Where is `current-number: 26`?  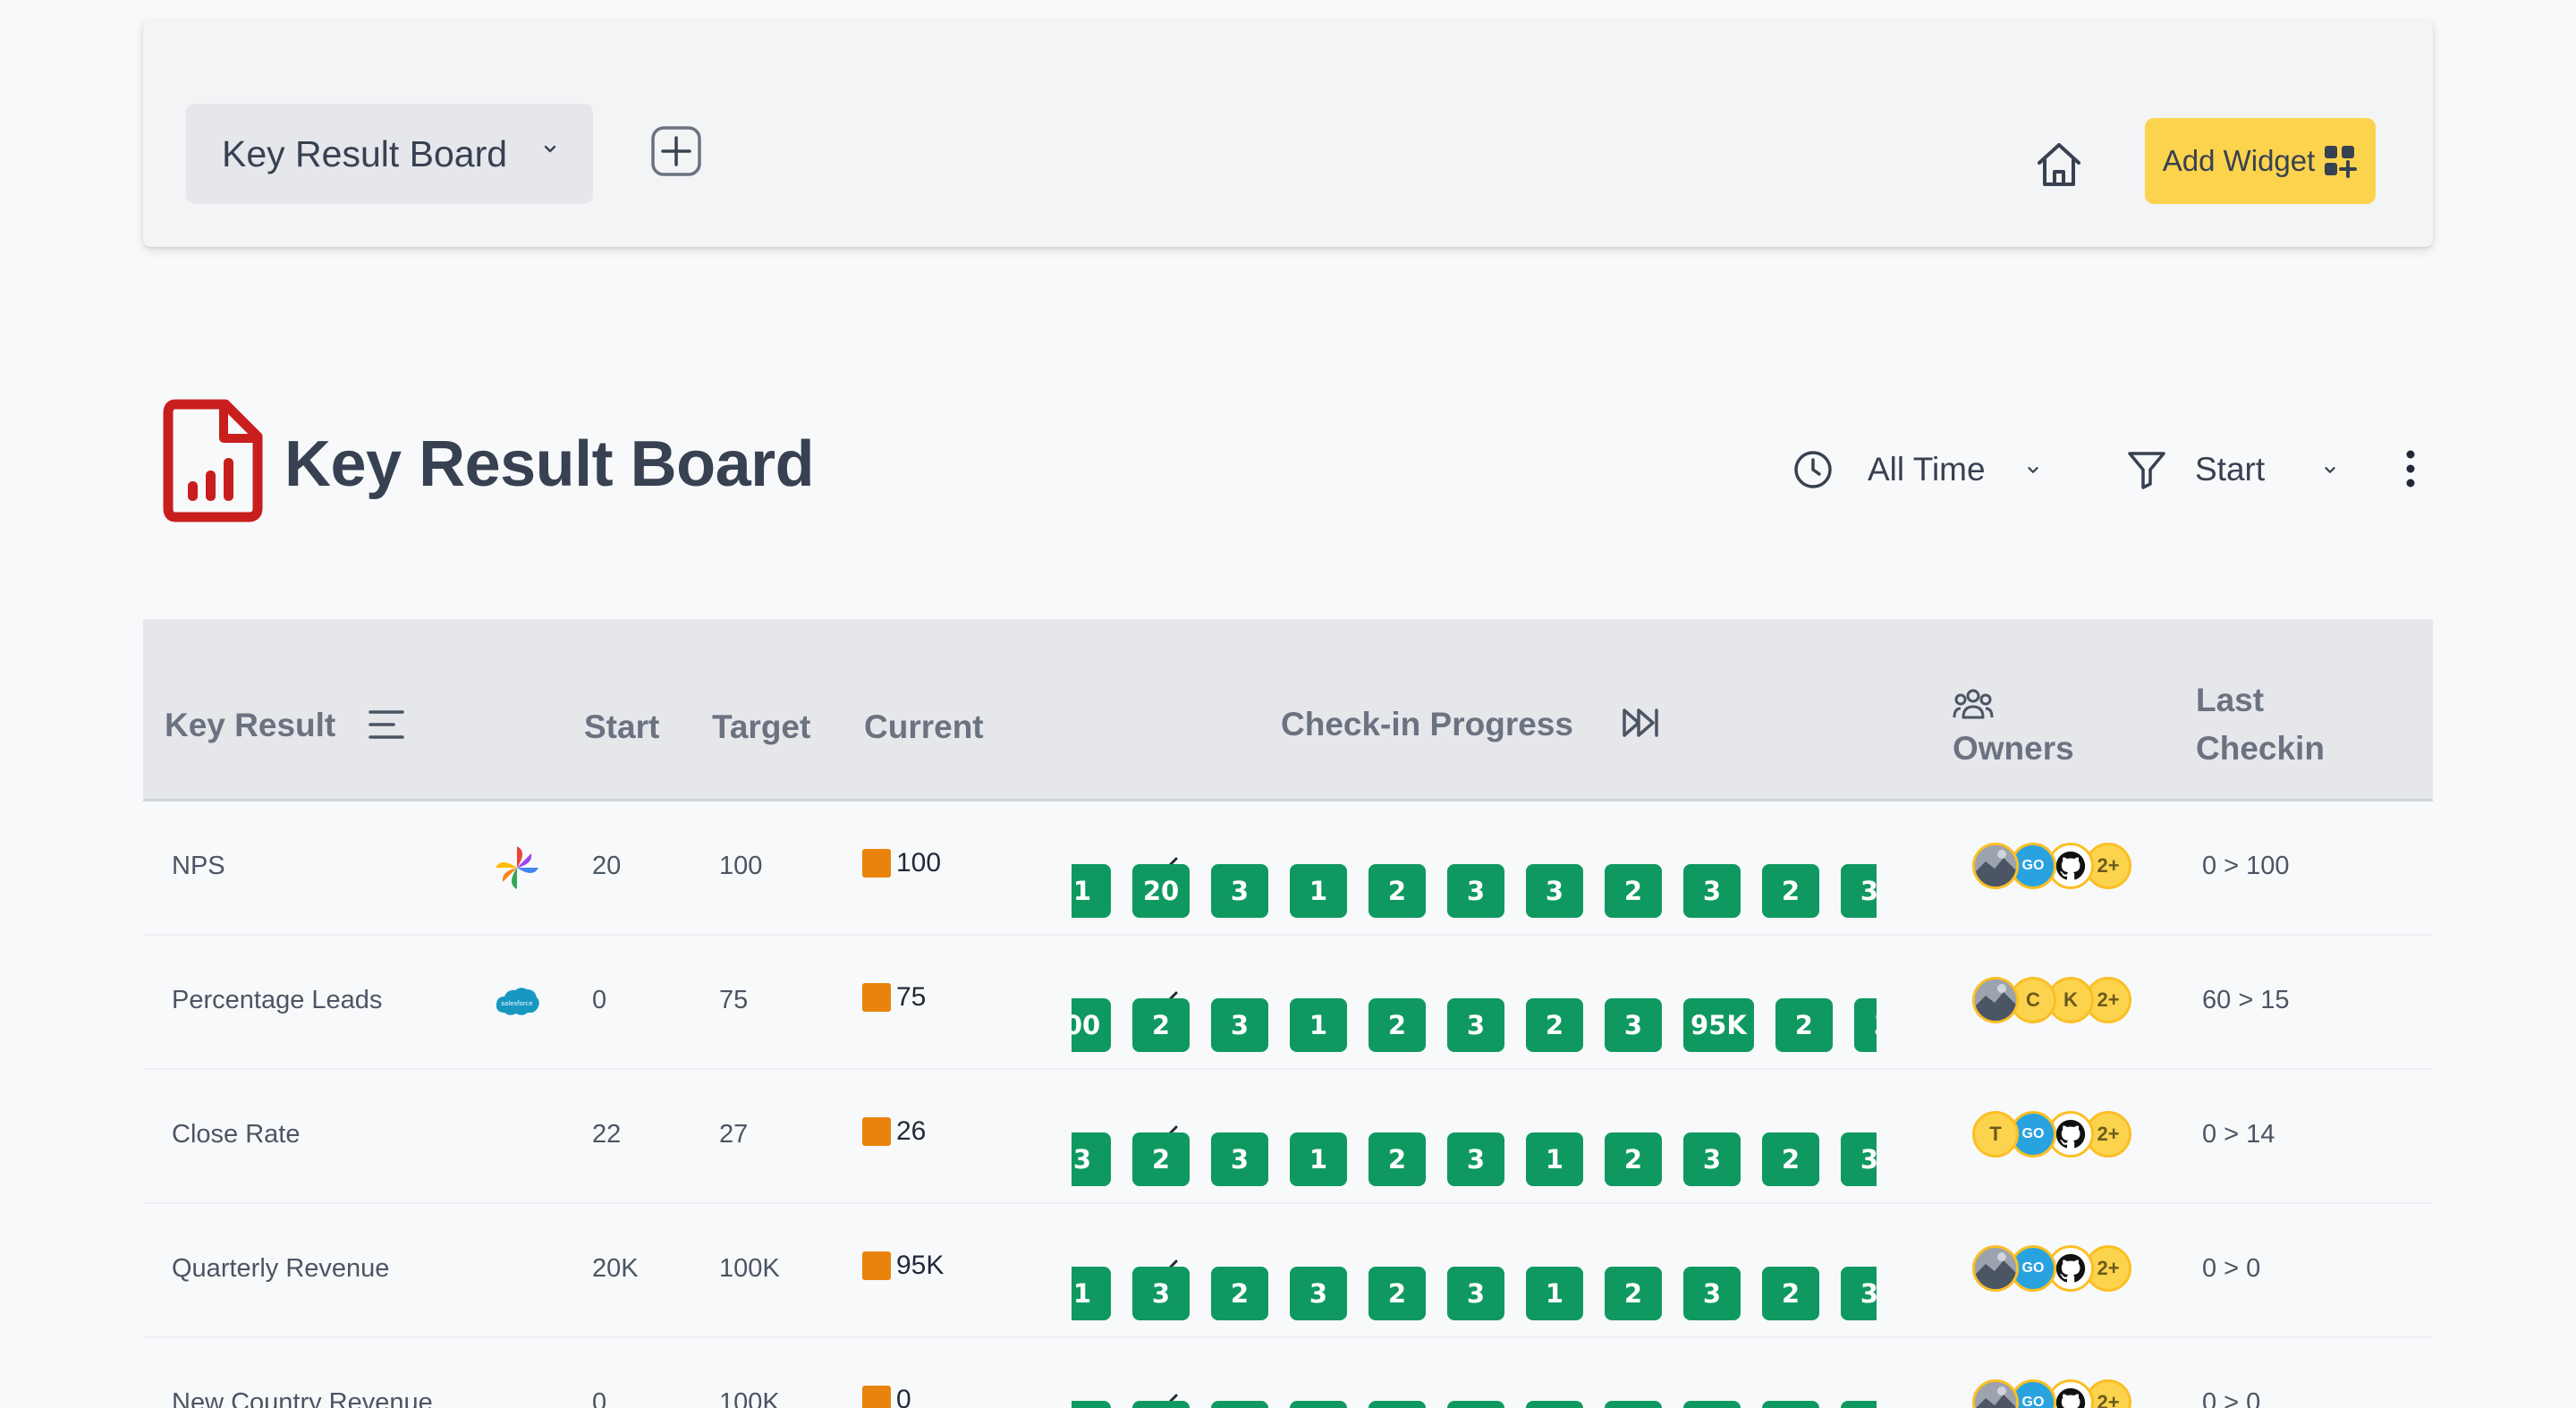 current-number: 26 is located at coordinates (911, 1131).